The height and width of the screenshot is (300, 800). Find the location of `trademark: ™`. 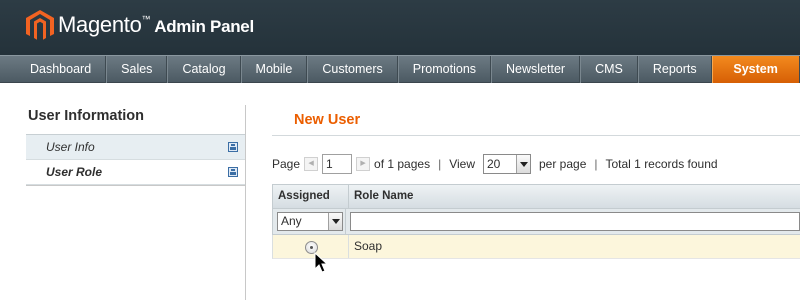

trademark: ™ is located at coordinates (146, 19).